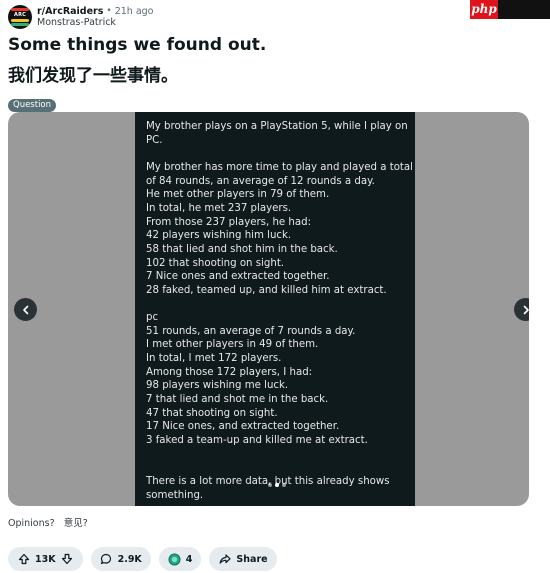  I want to click on post-author: Monstras-Patrick, so click(95, 22).